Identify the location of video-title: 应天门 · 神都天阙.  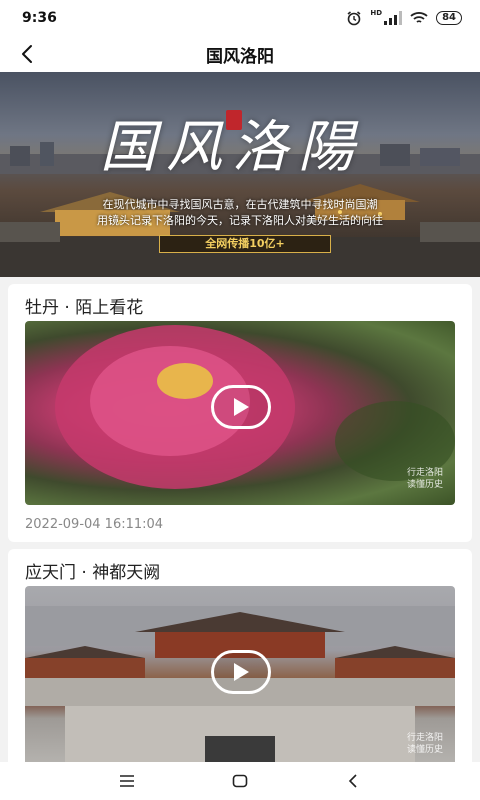
(93, 573).